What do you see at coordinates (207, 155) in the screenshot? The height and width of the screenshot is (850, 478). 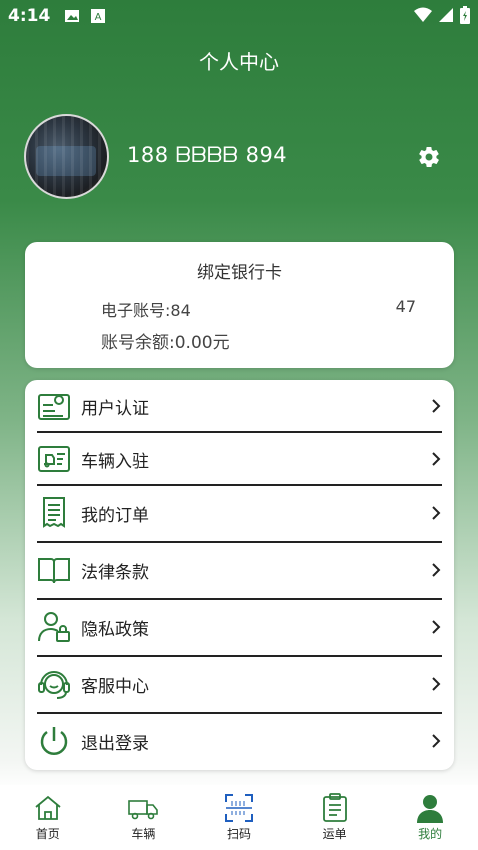 I see `phone-number: 188 ᗷᗷᗷᗷ 894` at bounding box center [207, 155].